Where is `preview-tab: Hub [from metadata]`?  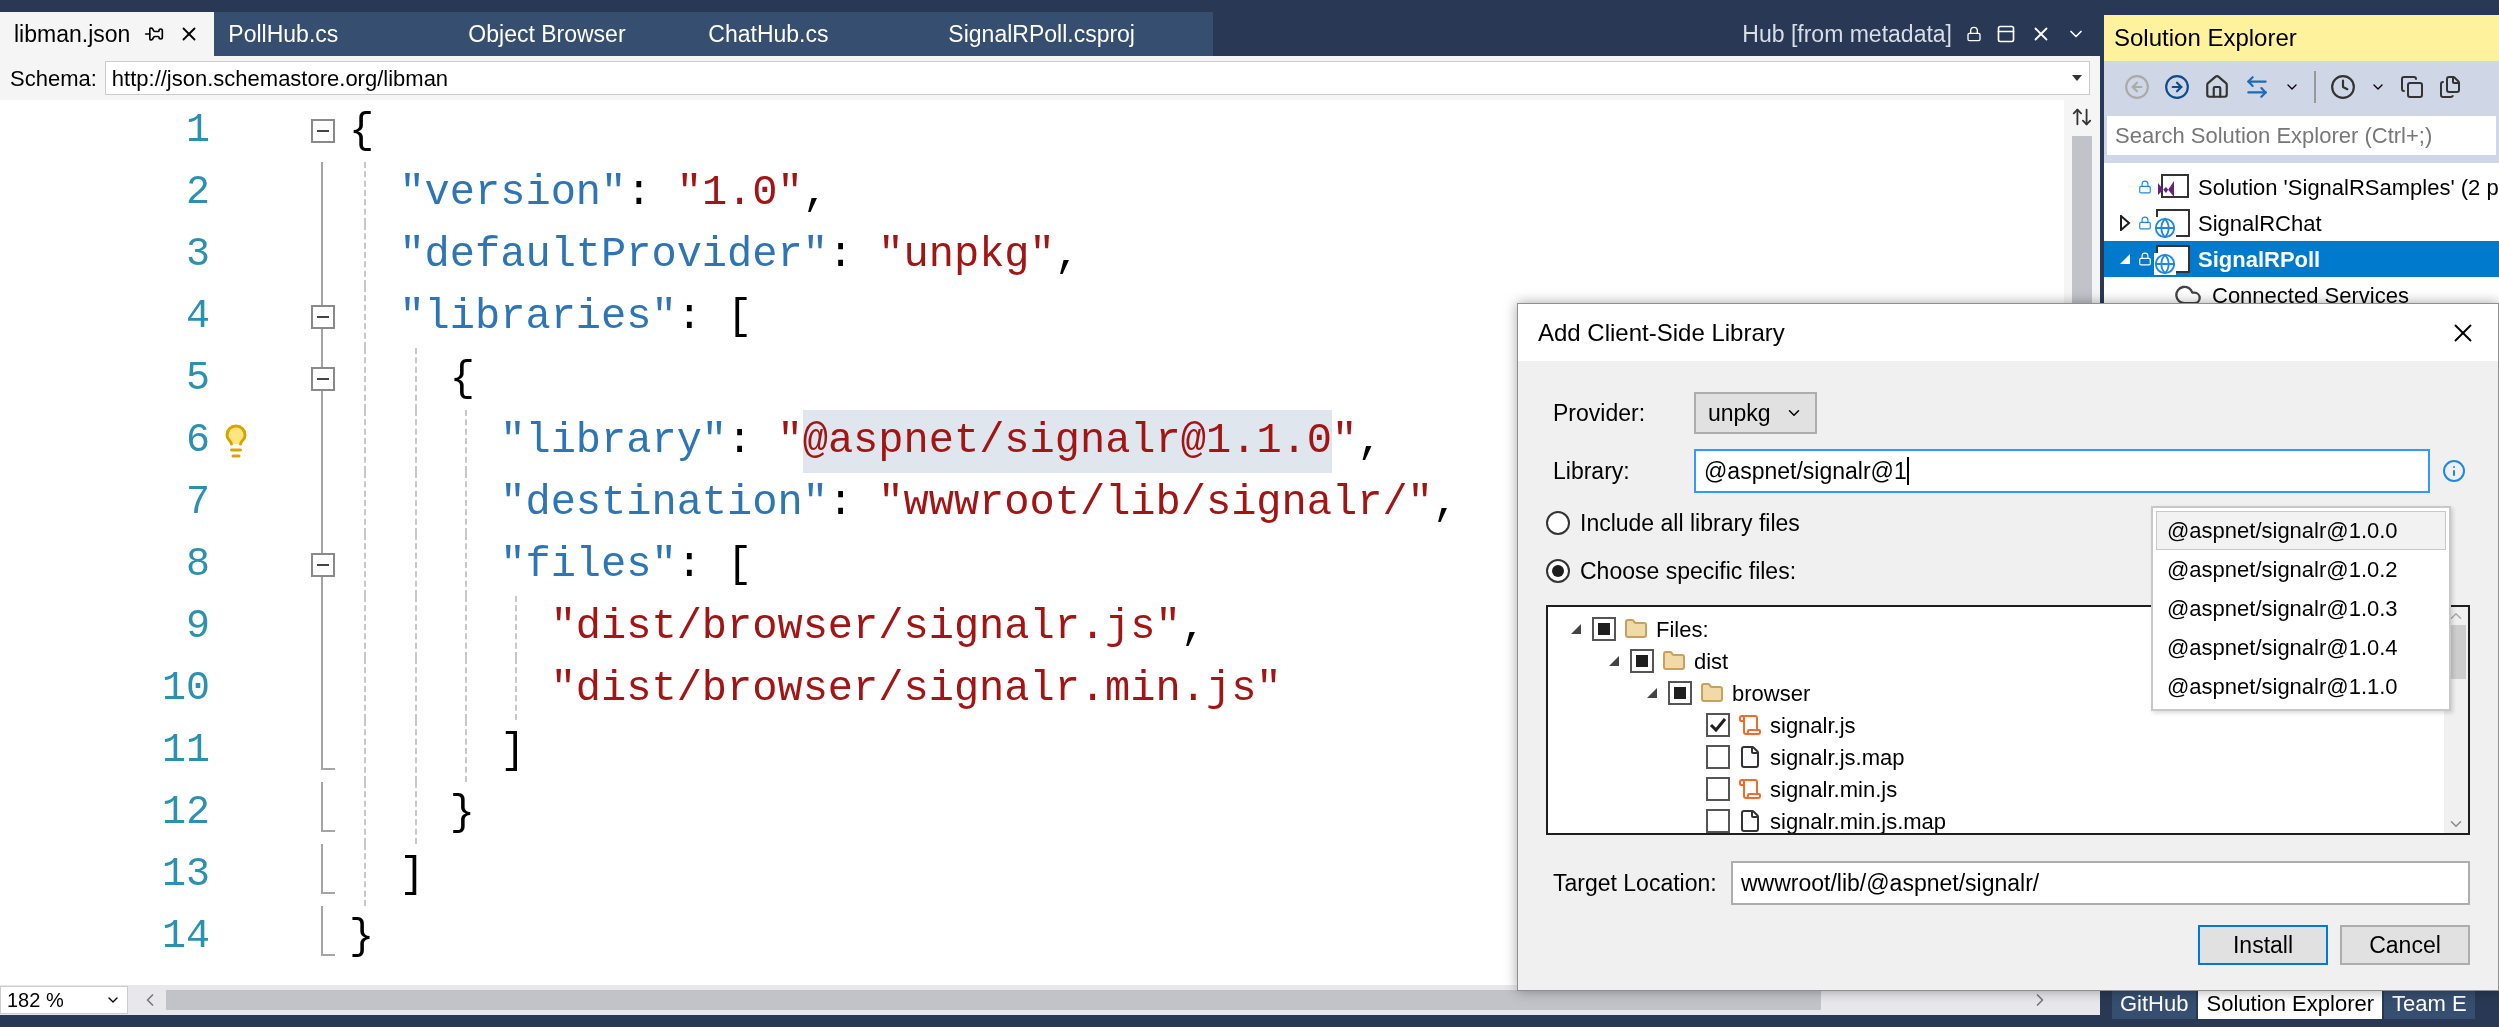 preview-tab: Hub [from metadata] is located at coordinates (1847, 34).